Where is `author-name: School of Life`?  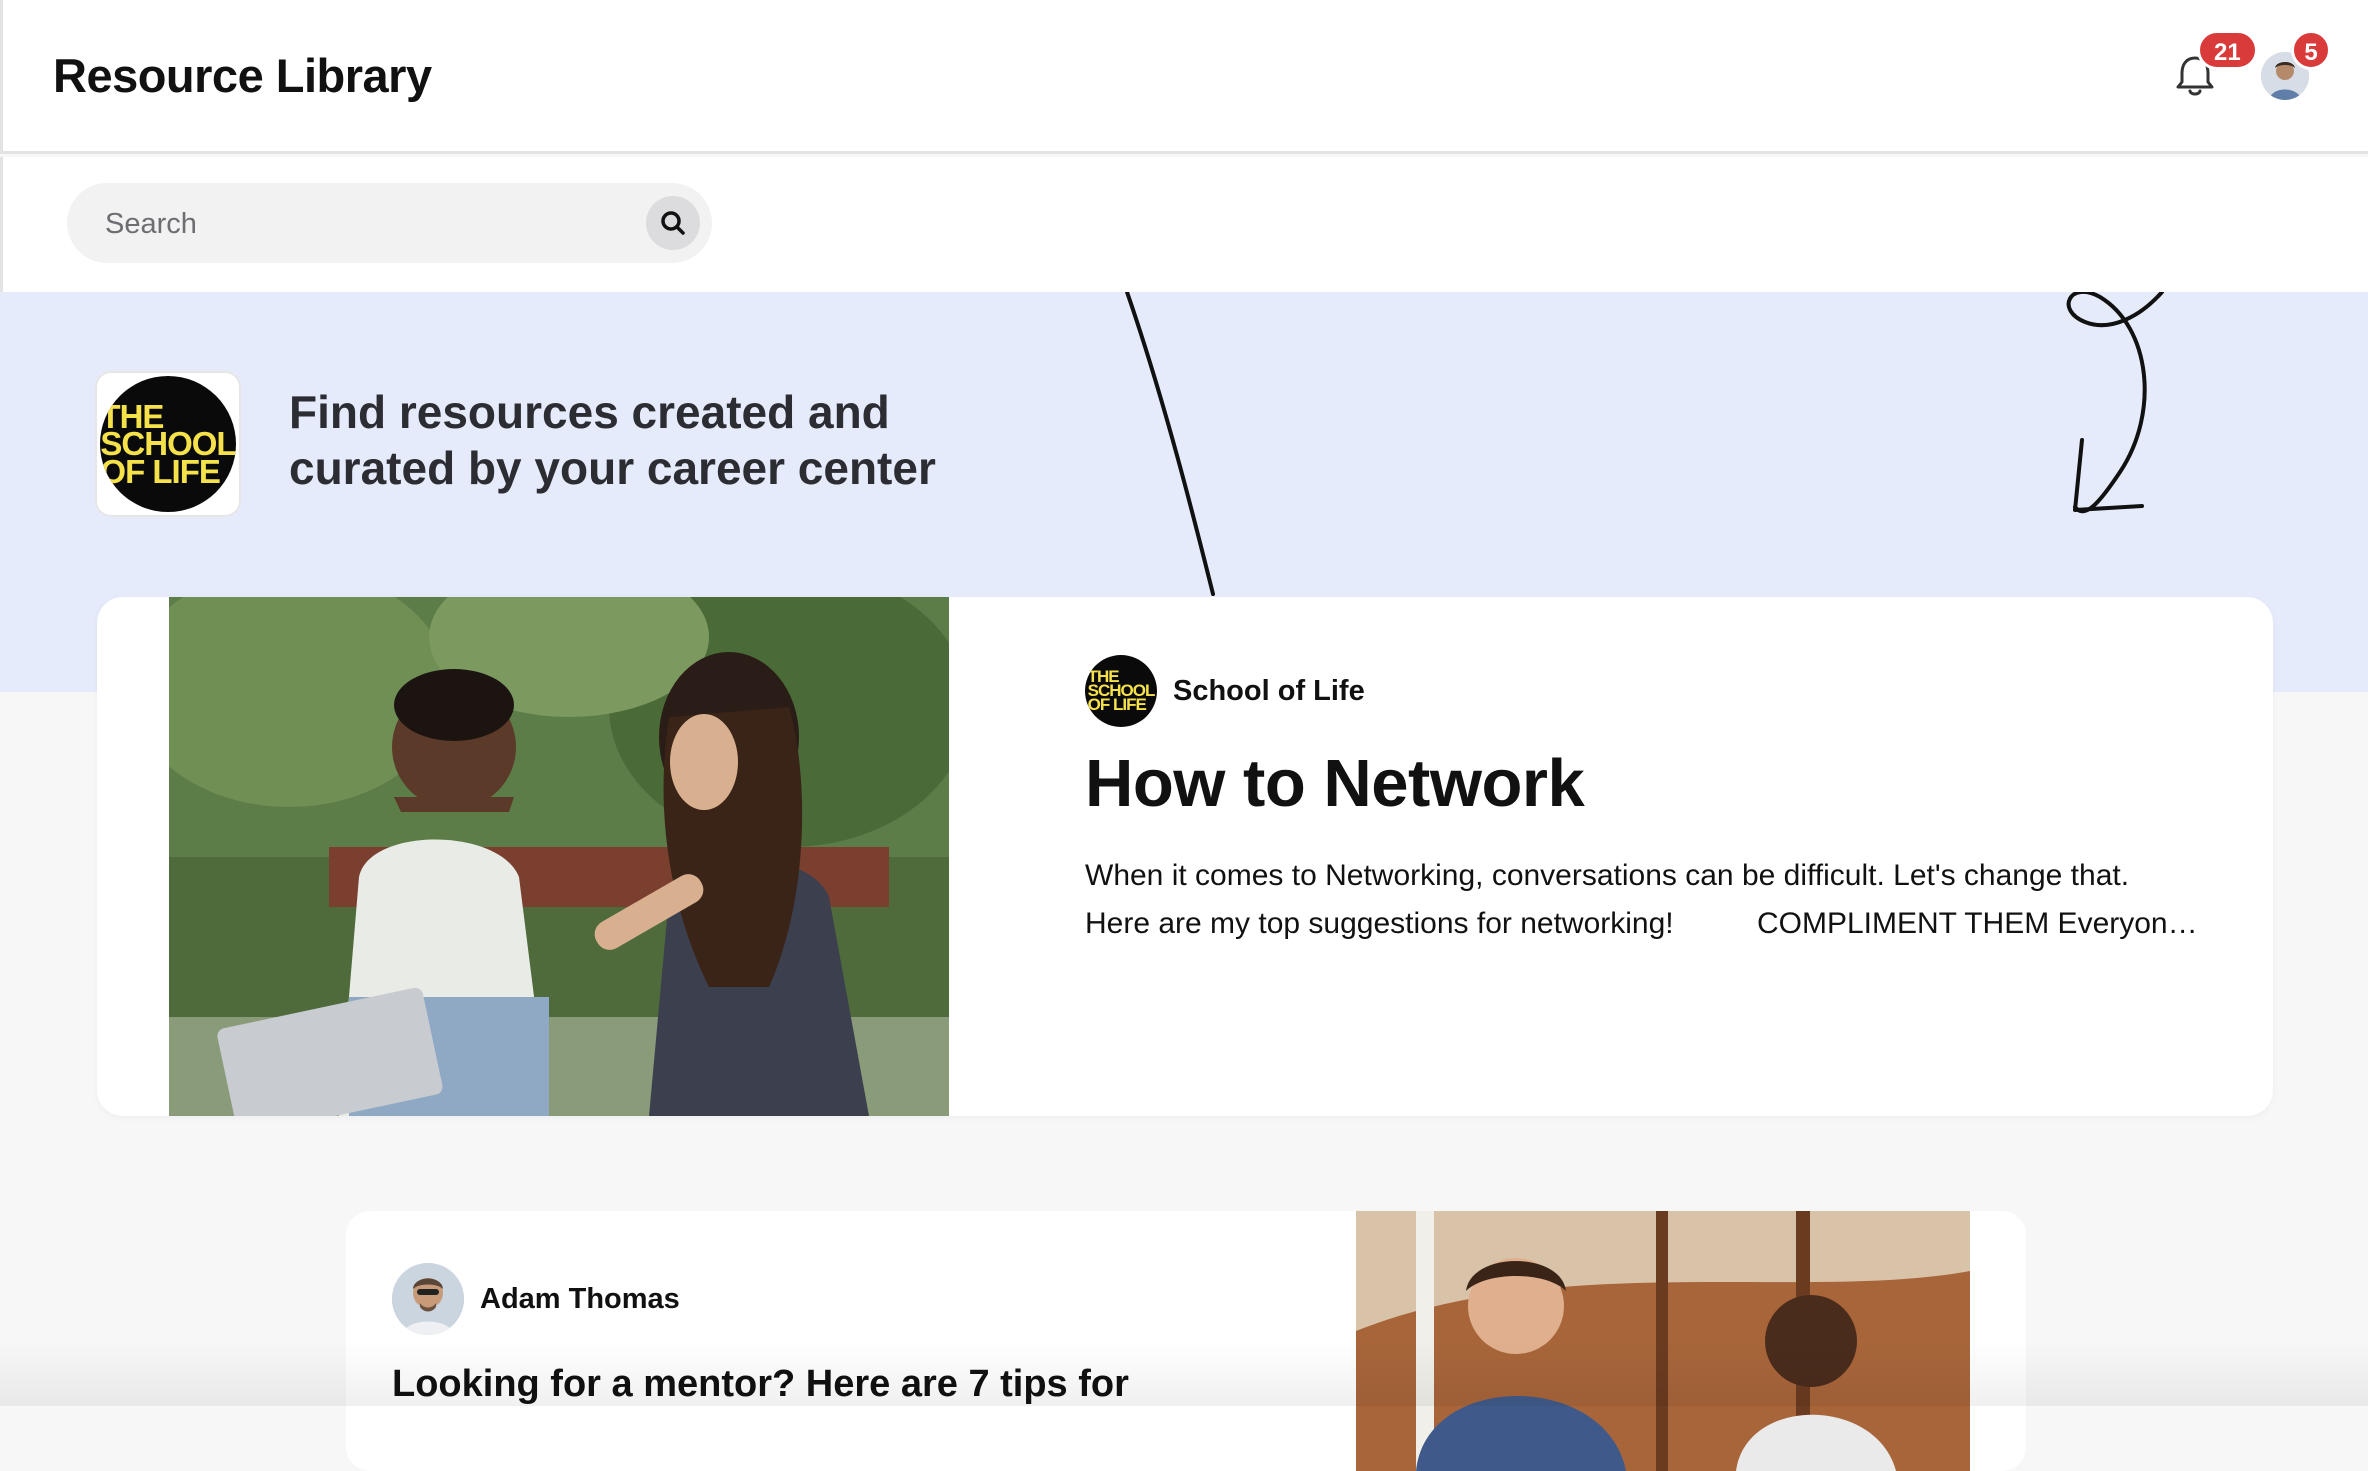 author-name: School of Life is located at coordinates (1269, 690).